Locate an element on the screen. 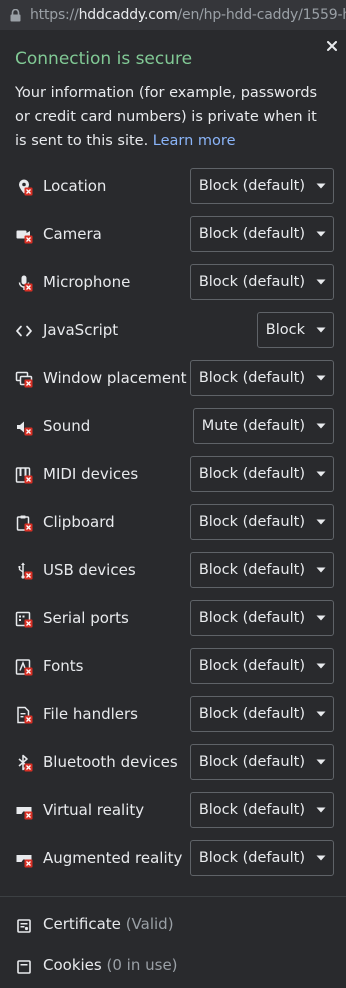 The image size is (346, 988). permission-label: Window placement is located at coordinates (115, 378).